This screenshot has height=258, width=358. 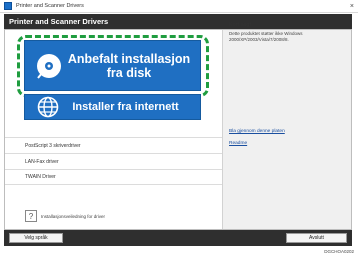 What do you see at coordinates (53, 145) in the screenshot?
I see `list-item-label: PostScript 3 skriverdriver` at bounding box center [53, 145].